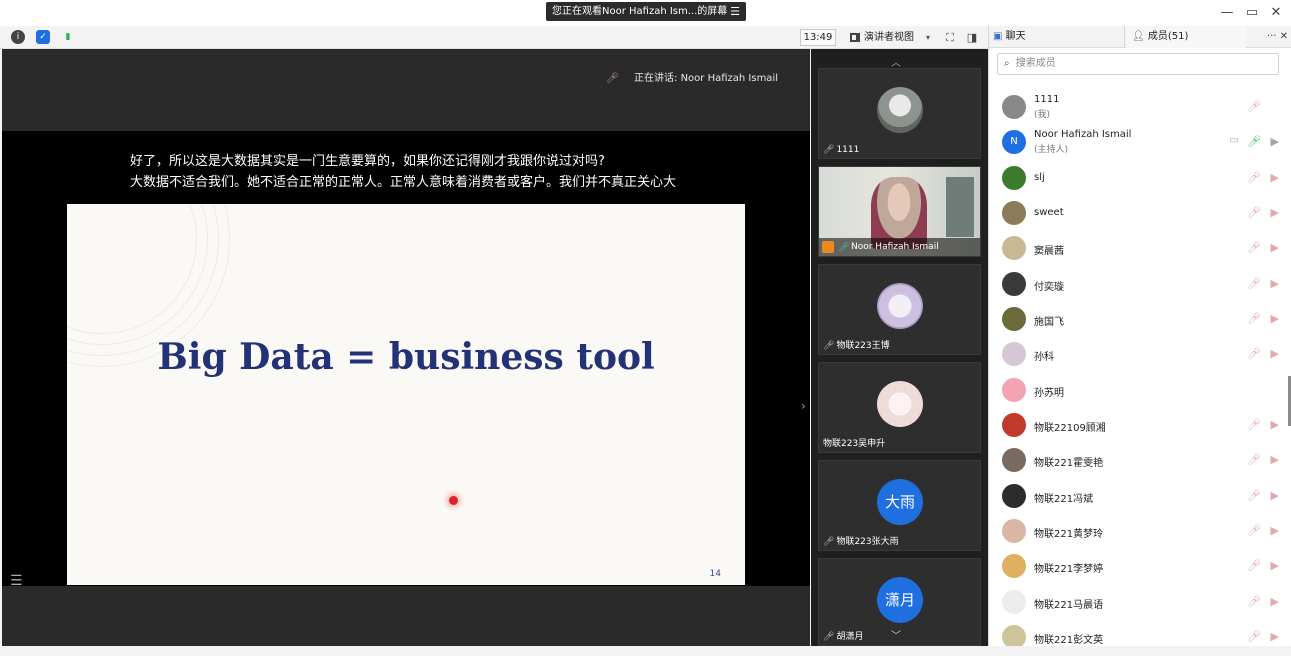  Describe the element at coordinates (1254, 141) in the screenshot. I see `mic-active-icon: 🎤︎` at that location.